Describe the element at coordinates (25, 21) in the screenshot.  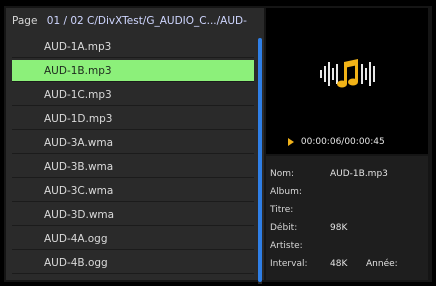
I see `page-label: Page` at that location.